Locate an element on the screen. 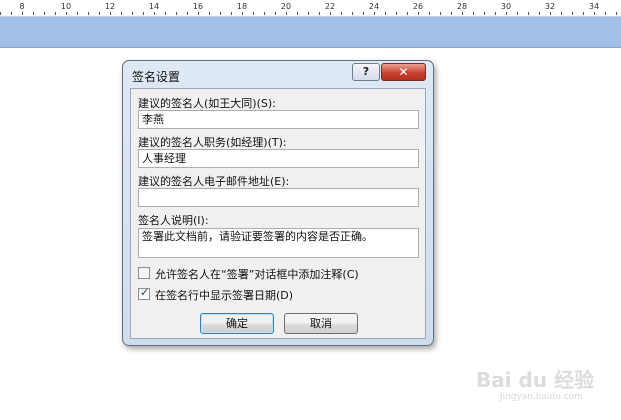 The image size is (621, 420). show-date-checkbox: ✓ is located at coordinates (144, 293).